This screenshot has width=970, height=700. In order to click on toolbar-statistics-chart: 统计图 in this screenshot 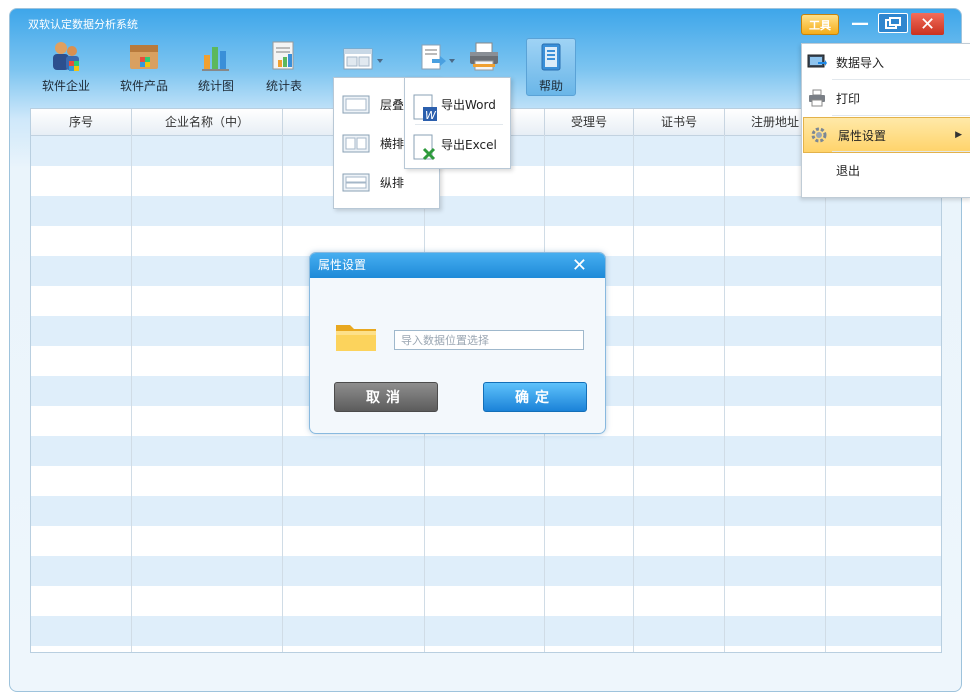, I will do `click(216, 66)`.